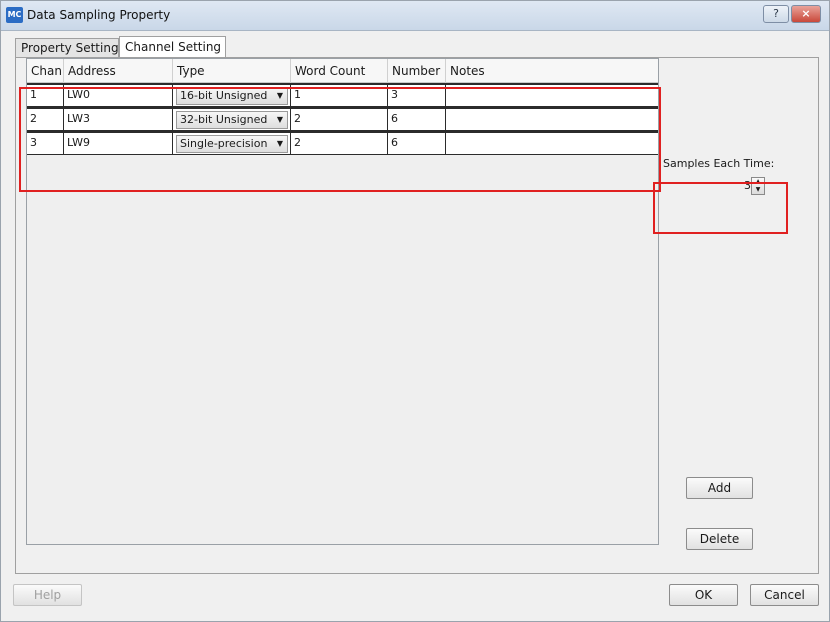 The width and height of the screenshot is (830, 622). What do you see at coordinates (417, 71) in the screenshot?
I see `col-header-number: Number` at bounding box center [417, 71].